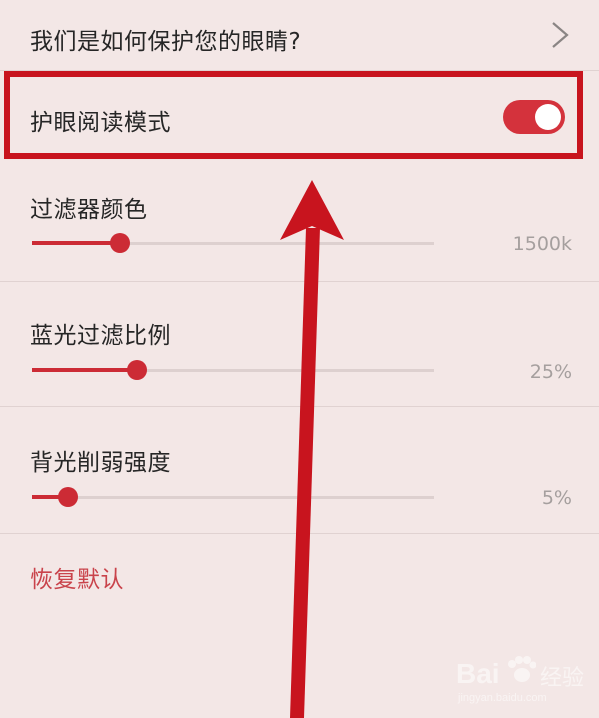 Image resolution: width=599 pixels, height=718 pixels. Describe the element at coordinates (89, 210) in the screenshot. I see `filter-color-label: 过滤器颜色` at that location.